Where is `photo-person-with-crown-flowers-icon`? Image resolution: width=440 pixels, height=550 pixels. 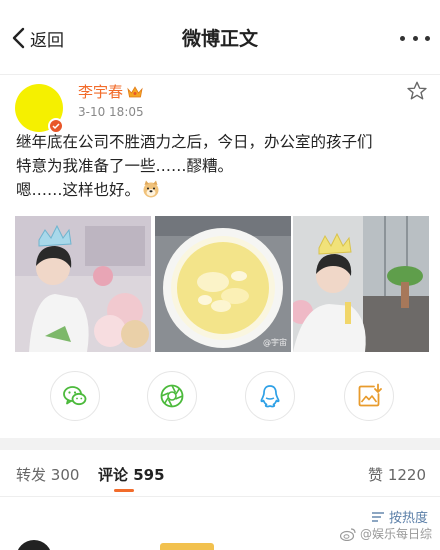 photo-person-with-crown-flowers-icon is located at coordinates (83, 284).